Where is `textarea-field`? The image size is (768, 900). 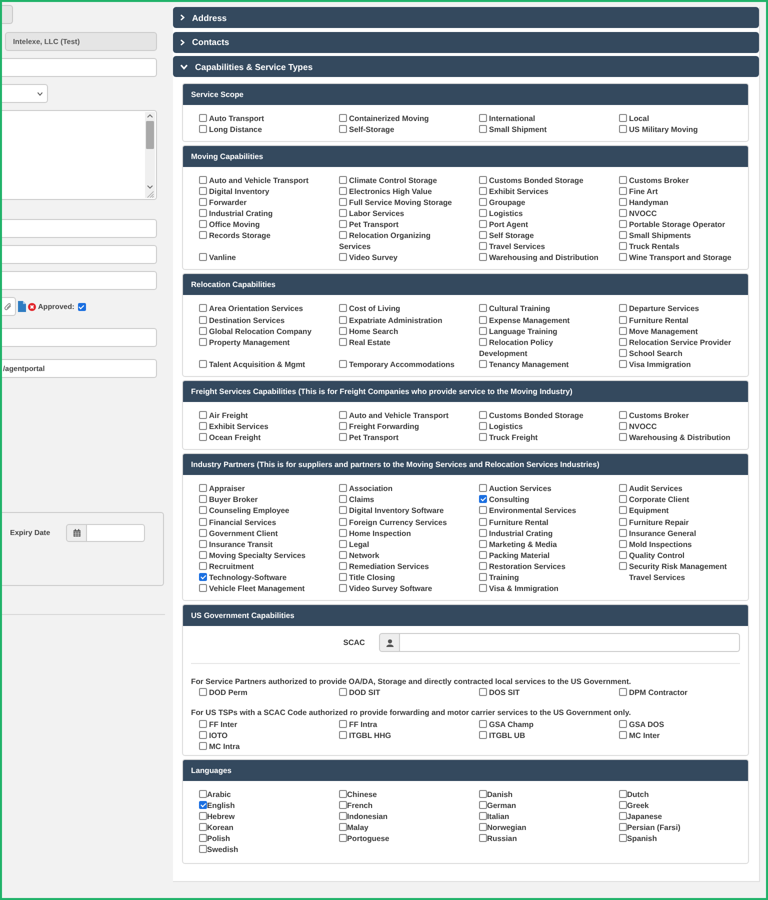 textarea-field is located at coordinates (79, 155).